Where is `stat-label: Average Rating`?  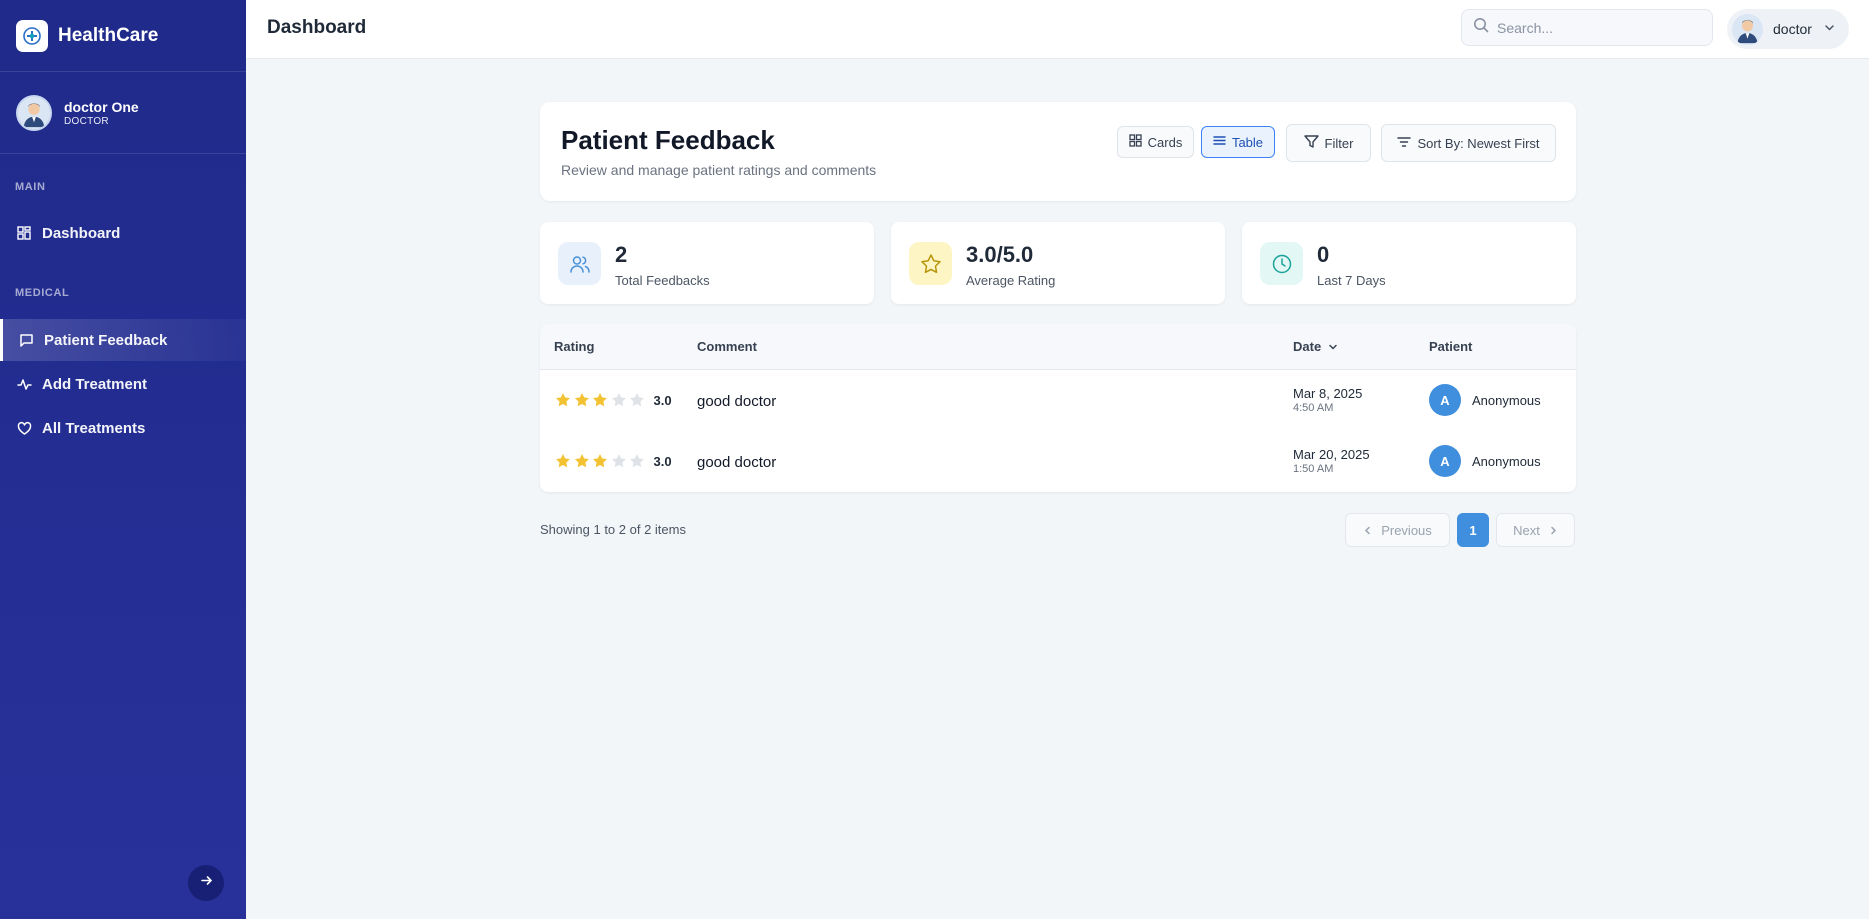
stat-label: Average Rating is located at coordinates (1011, 280).